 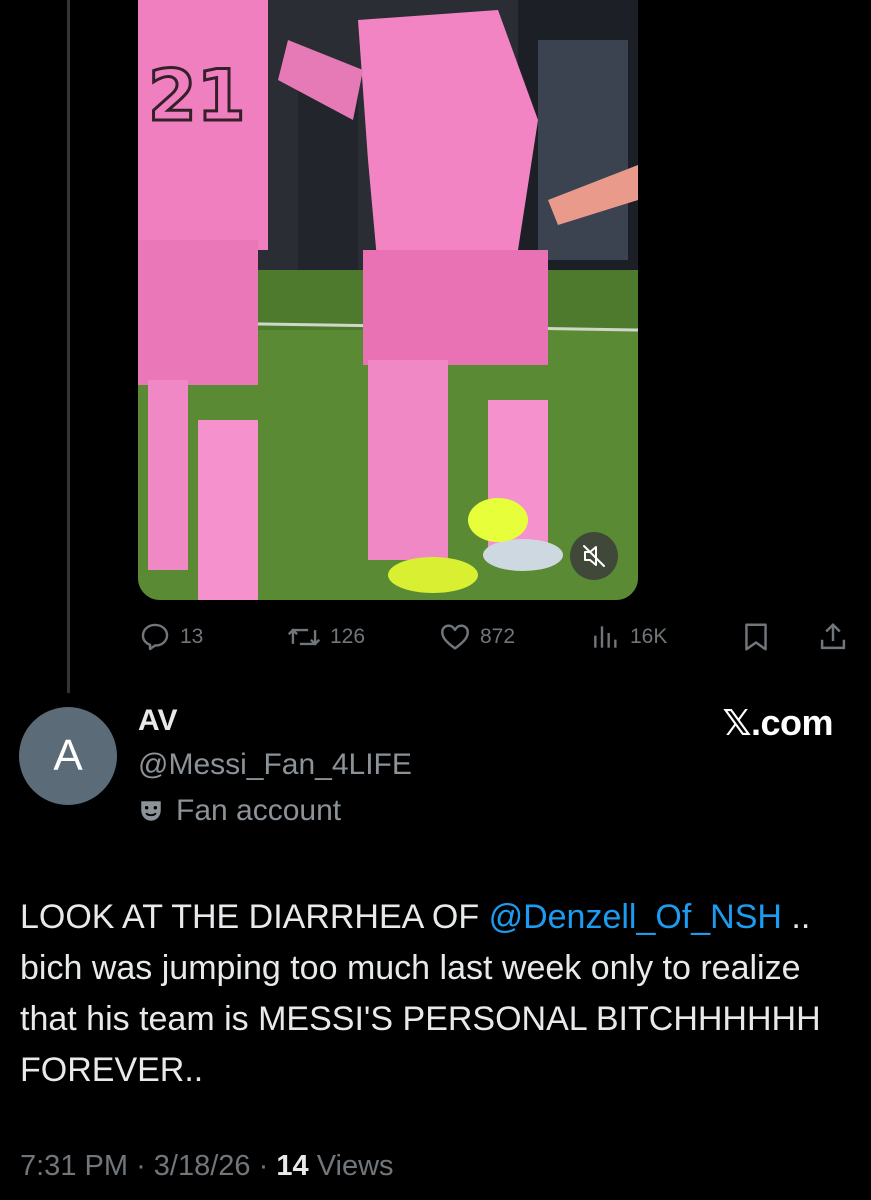 I want to click on speaker-muted-icon, so click(x=594, y=556).